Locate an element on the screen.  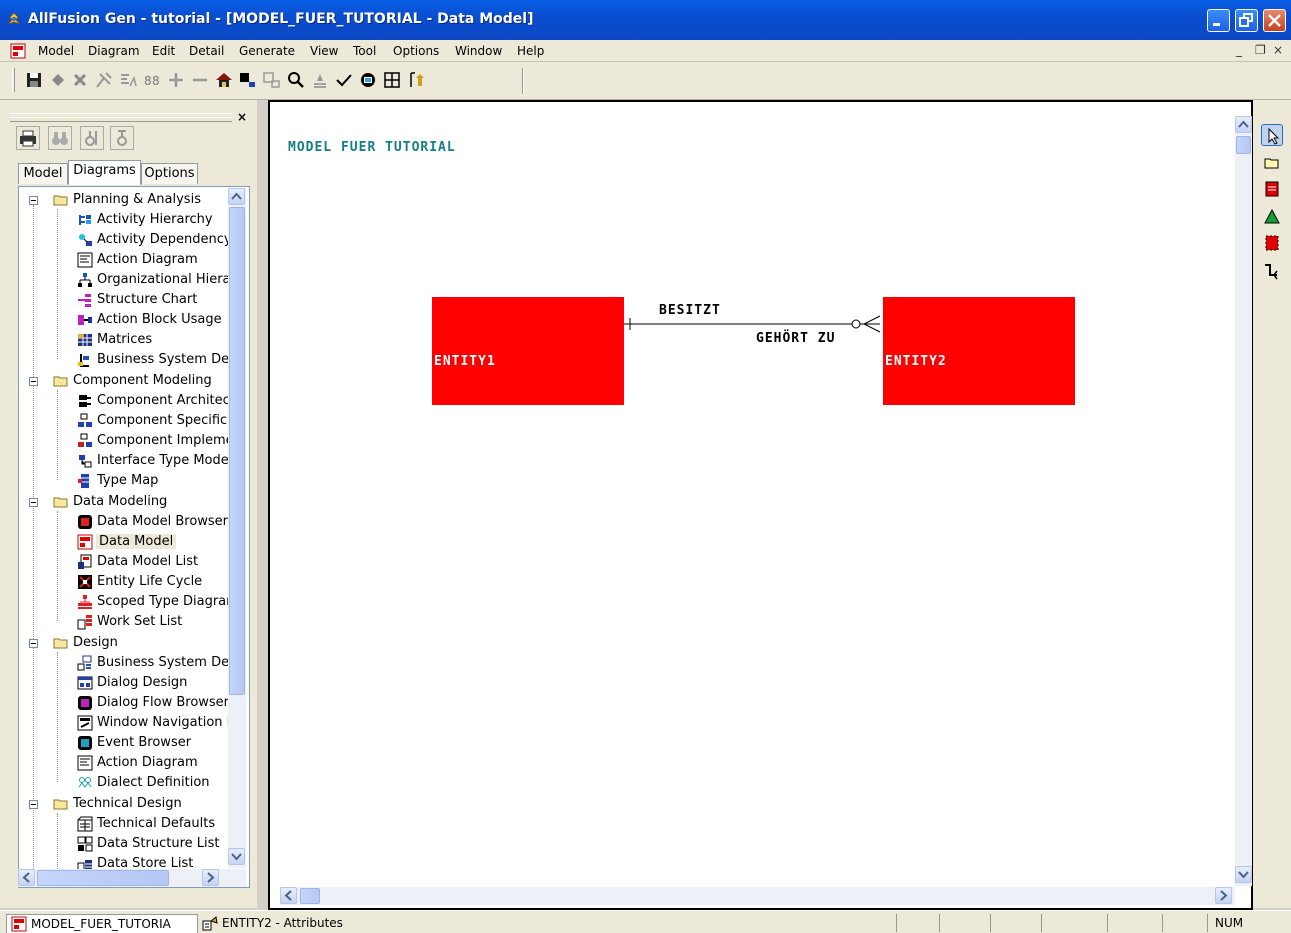
business-system-icon is located at coordinates (83, 360).